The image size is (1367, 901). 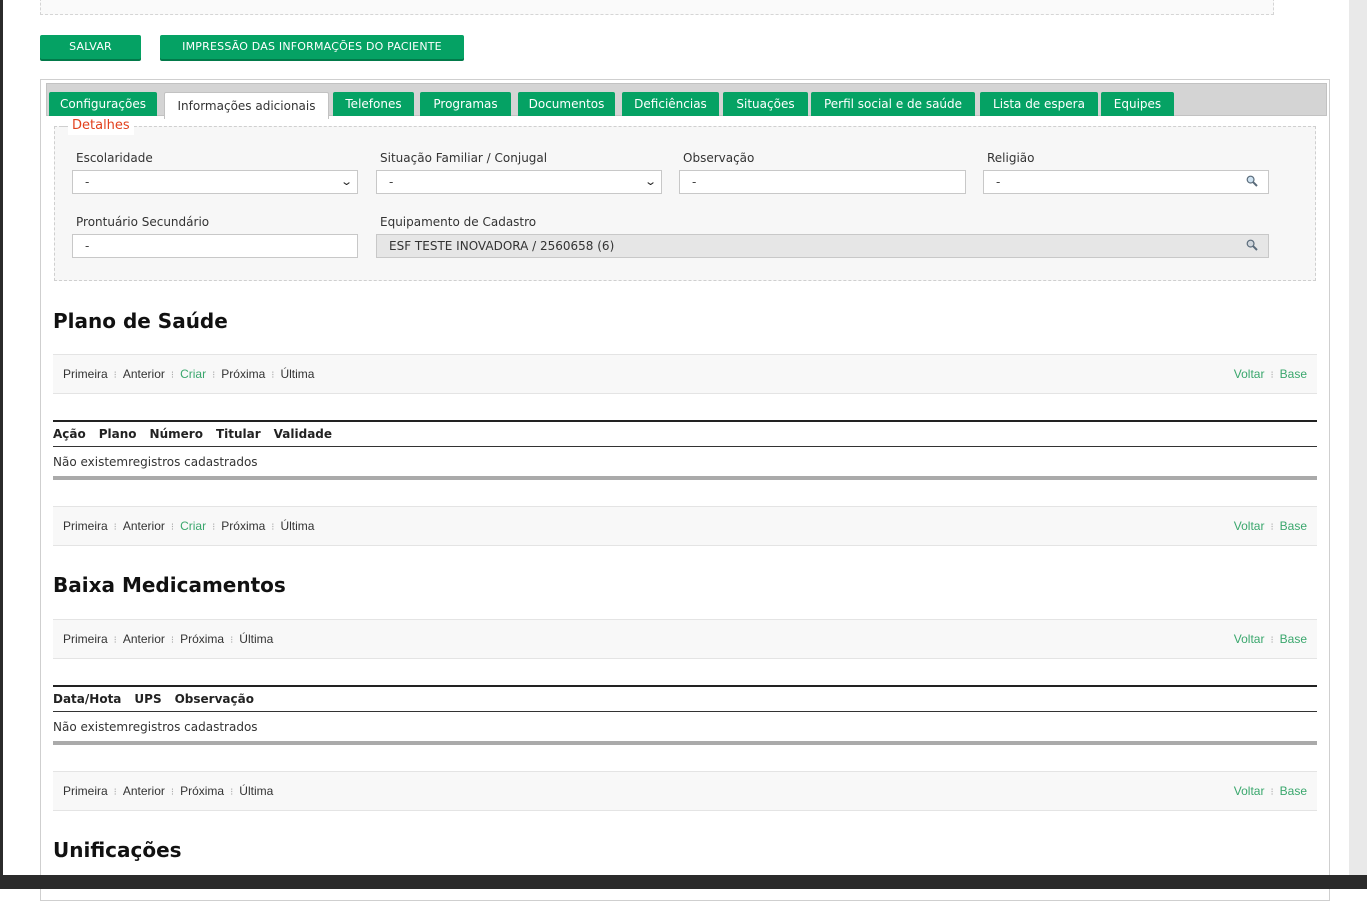 I want to click on tab-deficiencias: Deficiências, so click(x=670, y=104).